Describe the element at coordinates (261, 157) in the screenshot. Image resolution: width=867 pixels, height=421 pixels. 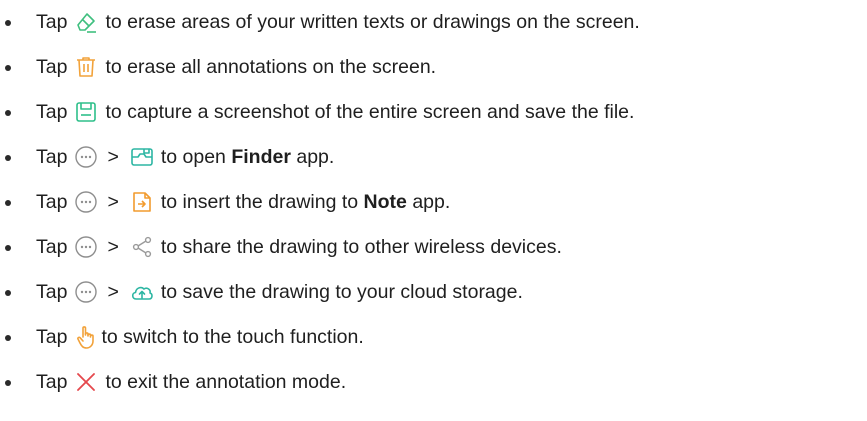
I see `app-name: Finder` at that location.